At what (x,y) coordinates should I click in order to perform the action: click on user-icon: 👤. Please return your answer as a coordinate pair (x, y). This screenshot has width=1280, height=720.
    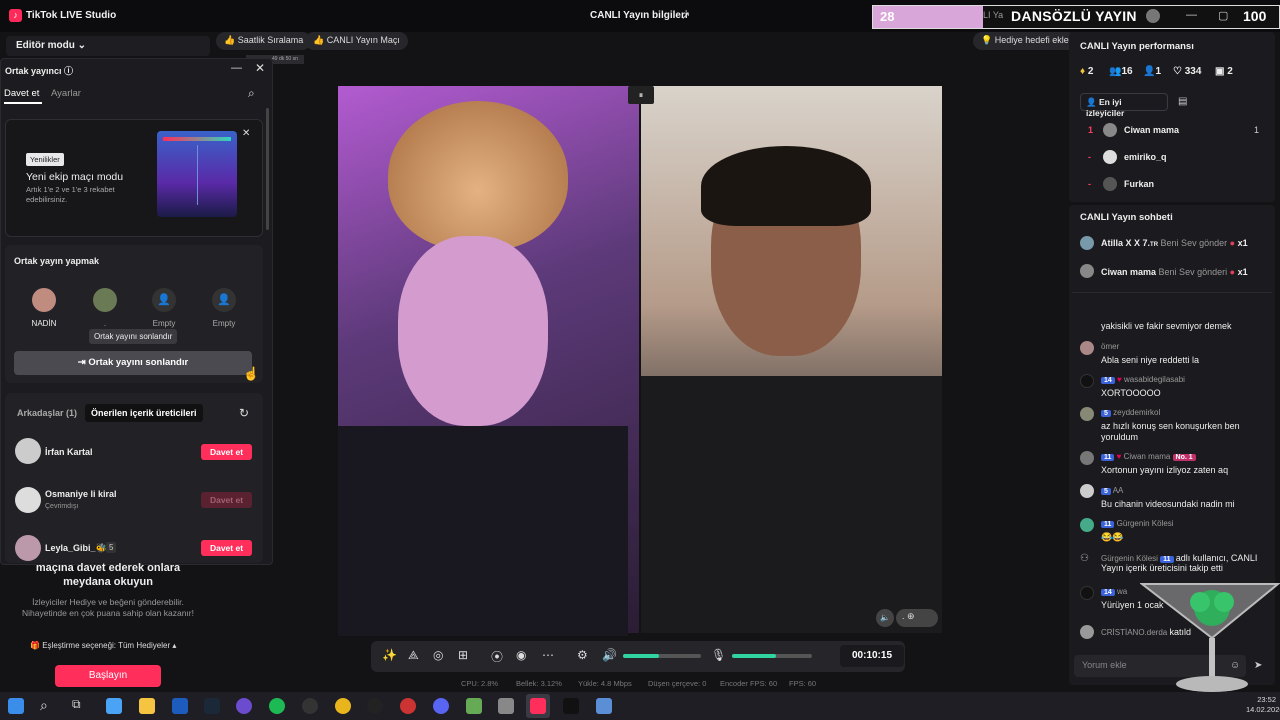
    Looking at the image, I should click on (1091, 102).